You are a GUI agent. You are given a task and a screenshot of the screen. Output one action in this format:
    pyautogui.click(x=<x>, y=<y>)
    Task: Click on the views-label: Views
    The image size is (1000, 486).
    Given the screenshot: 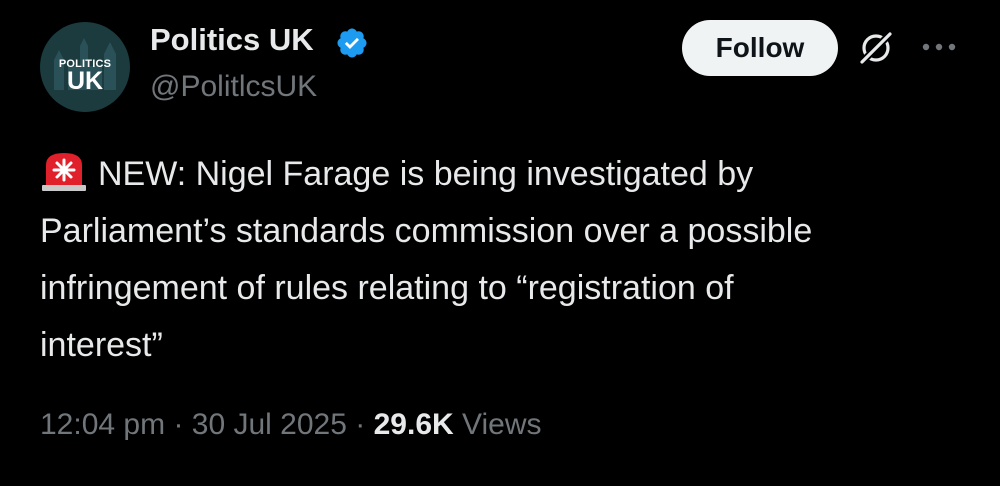 What is the action you would take?
    pyautogui.click(x=501, y=424)
    